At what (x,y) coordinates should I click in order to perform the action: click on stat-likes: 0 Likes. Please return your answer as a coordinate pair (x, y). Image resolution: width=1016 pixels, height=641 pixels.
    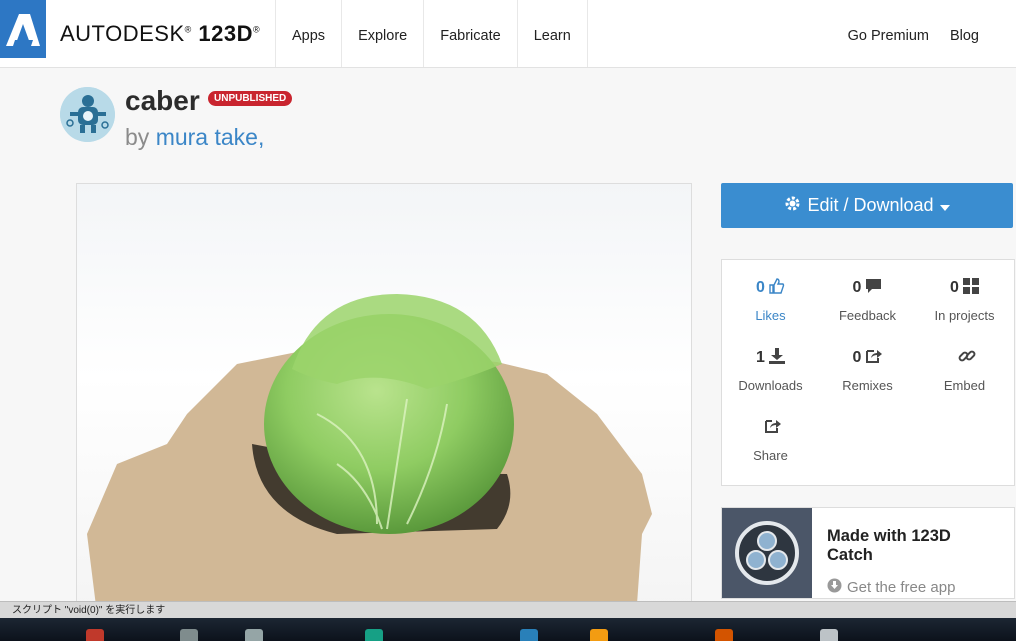
    Looking at the image, I should click on (770, 300).